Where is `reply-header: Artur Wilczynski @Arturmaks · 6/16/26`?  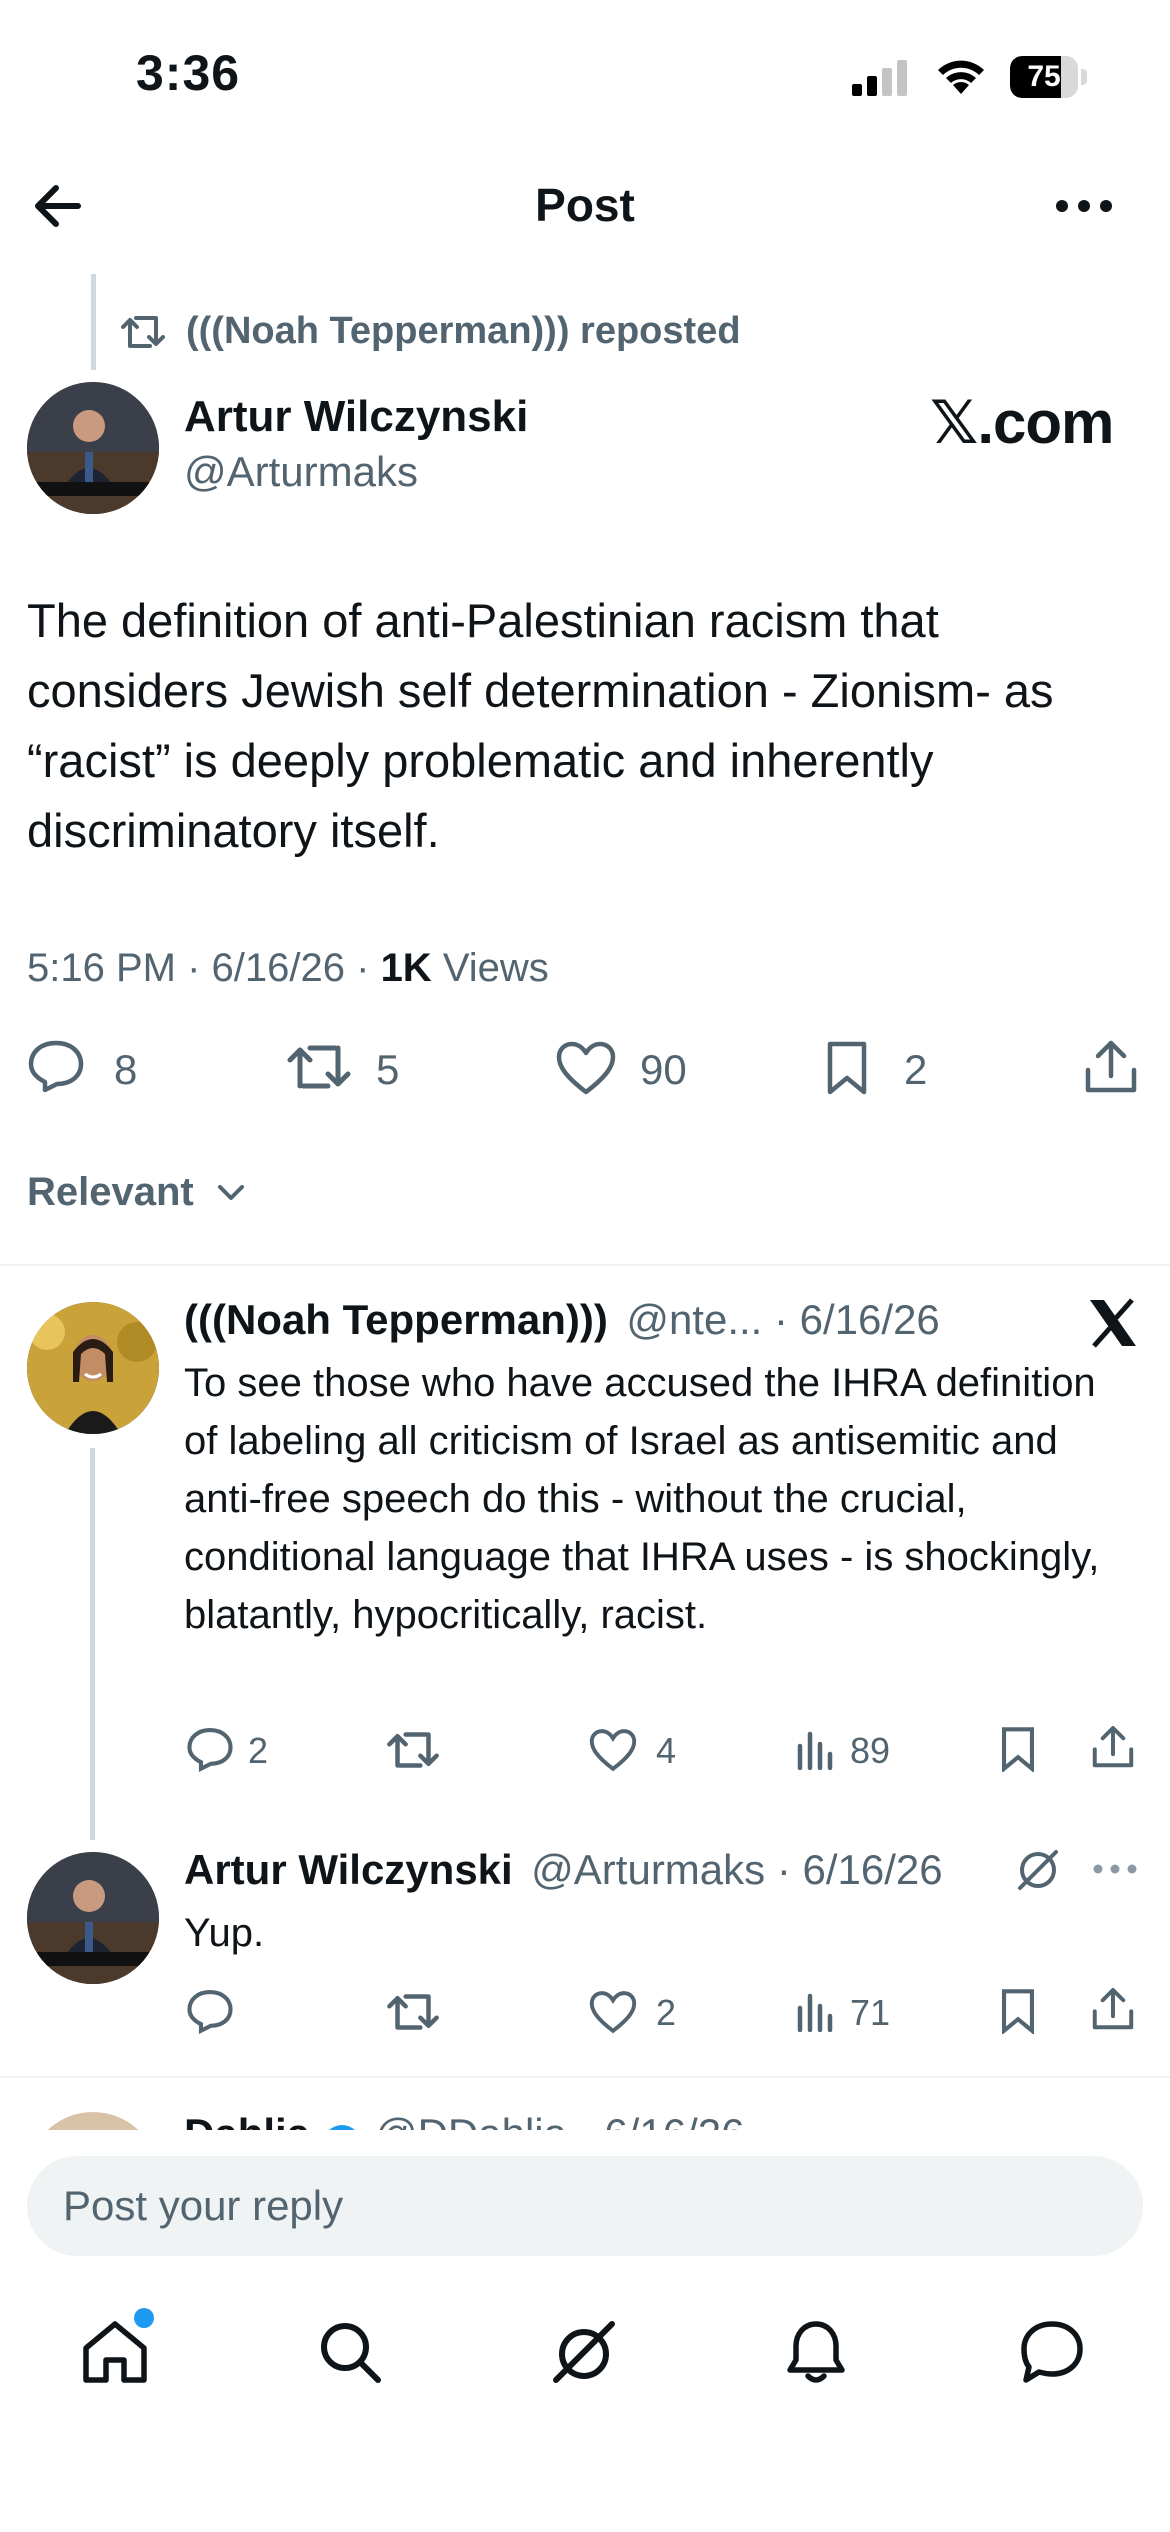
reply-header: Artur Wilczynski @Arturmaks · 6/16/26 is located at coordinates (563, 1870).